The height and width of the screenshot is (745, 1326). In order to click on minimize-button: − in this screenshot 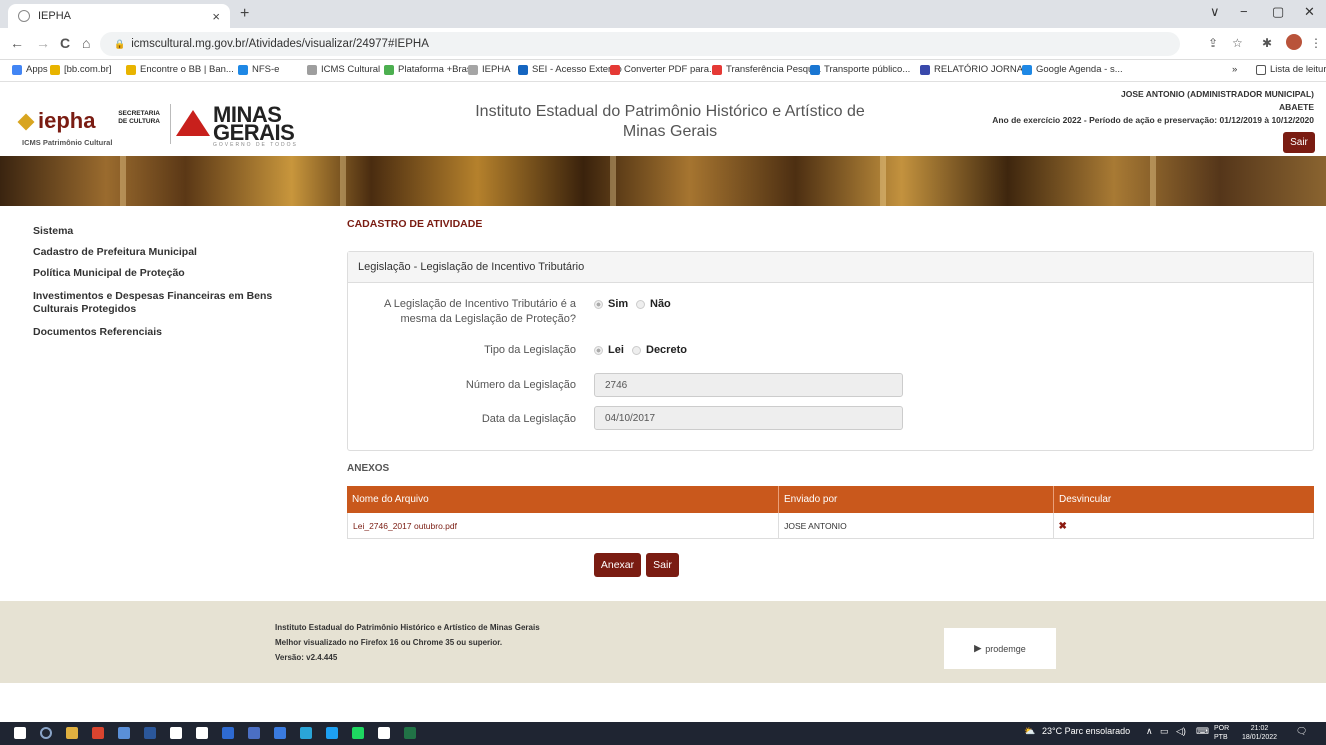, I will do `click(1244, 11)`.